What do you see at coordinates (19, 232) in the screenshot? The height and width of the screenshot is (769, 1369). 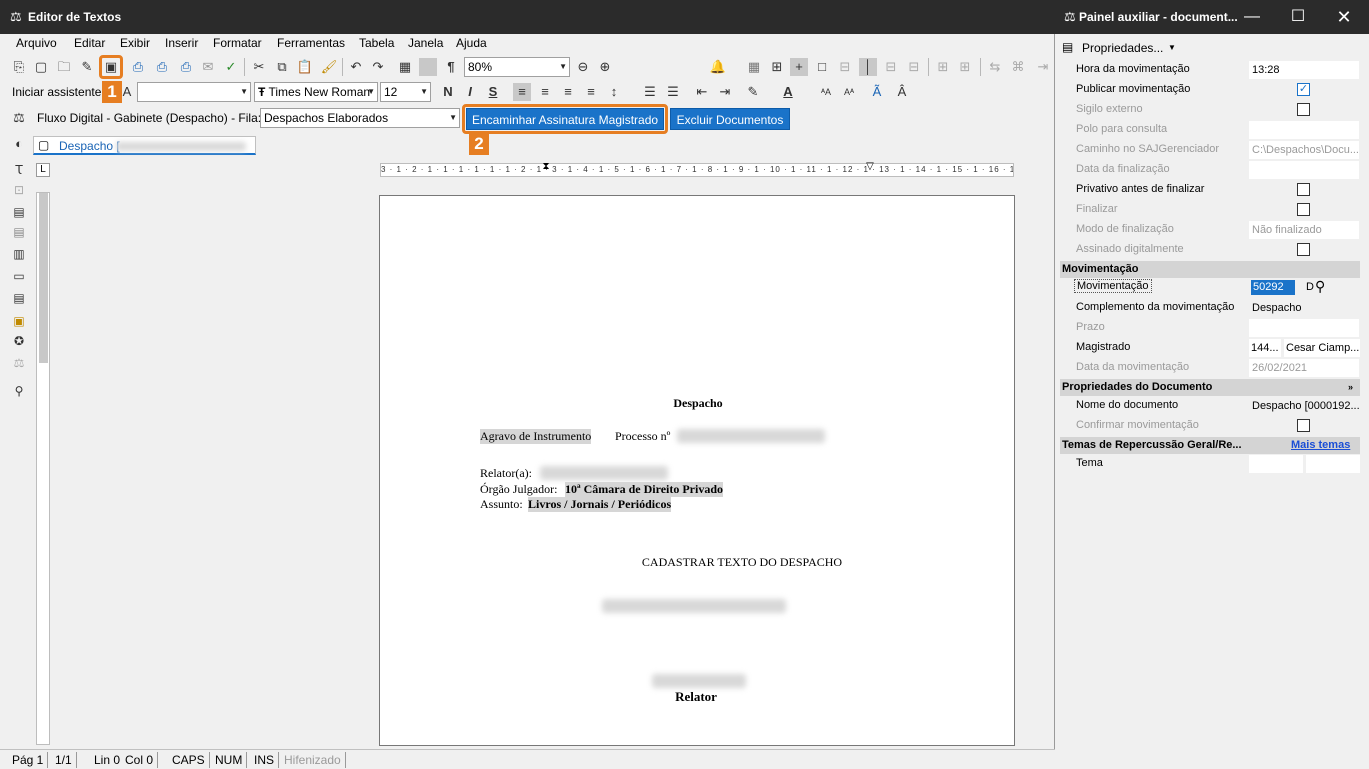 I see `copy-template-icon: ▤` at bounding box center [19, 232].